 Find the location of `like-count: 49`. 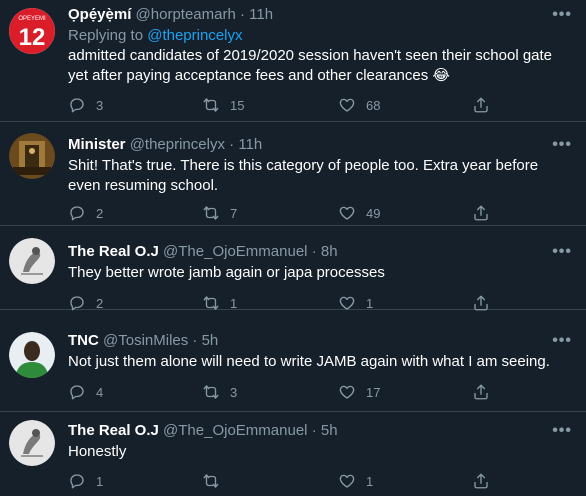

like-count: 49 is located at coordinates (373, 213).